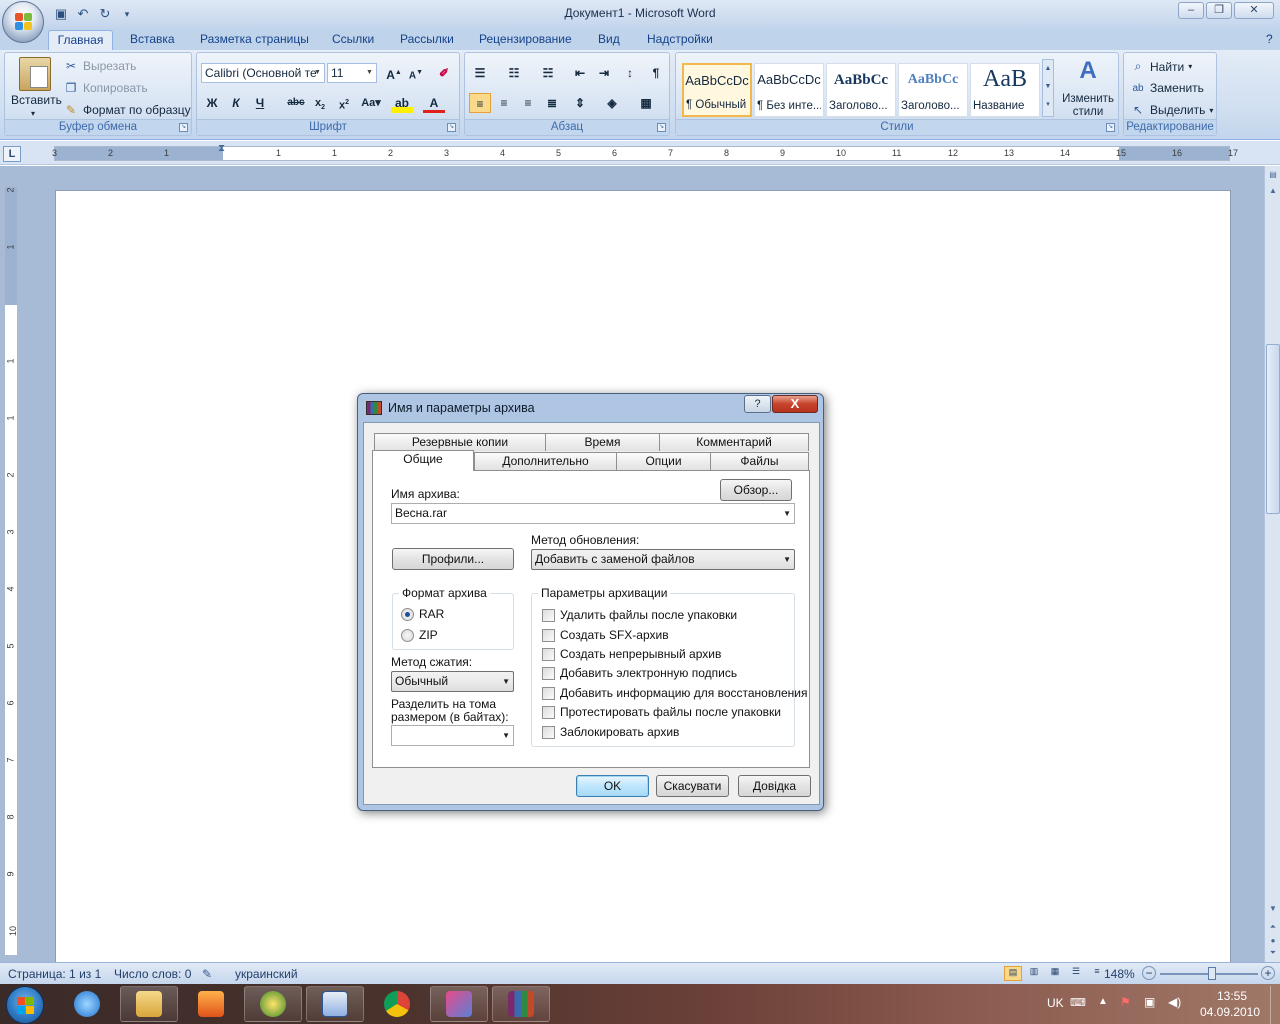 Image resolution: width=1280 pixels, height=1024 pixels. What do you see at coordinates (504, 103) in the screenshot?
I see `align-center-icon: ≡` at bounding box center [504, 103].